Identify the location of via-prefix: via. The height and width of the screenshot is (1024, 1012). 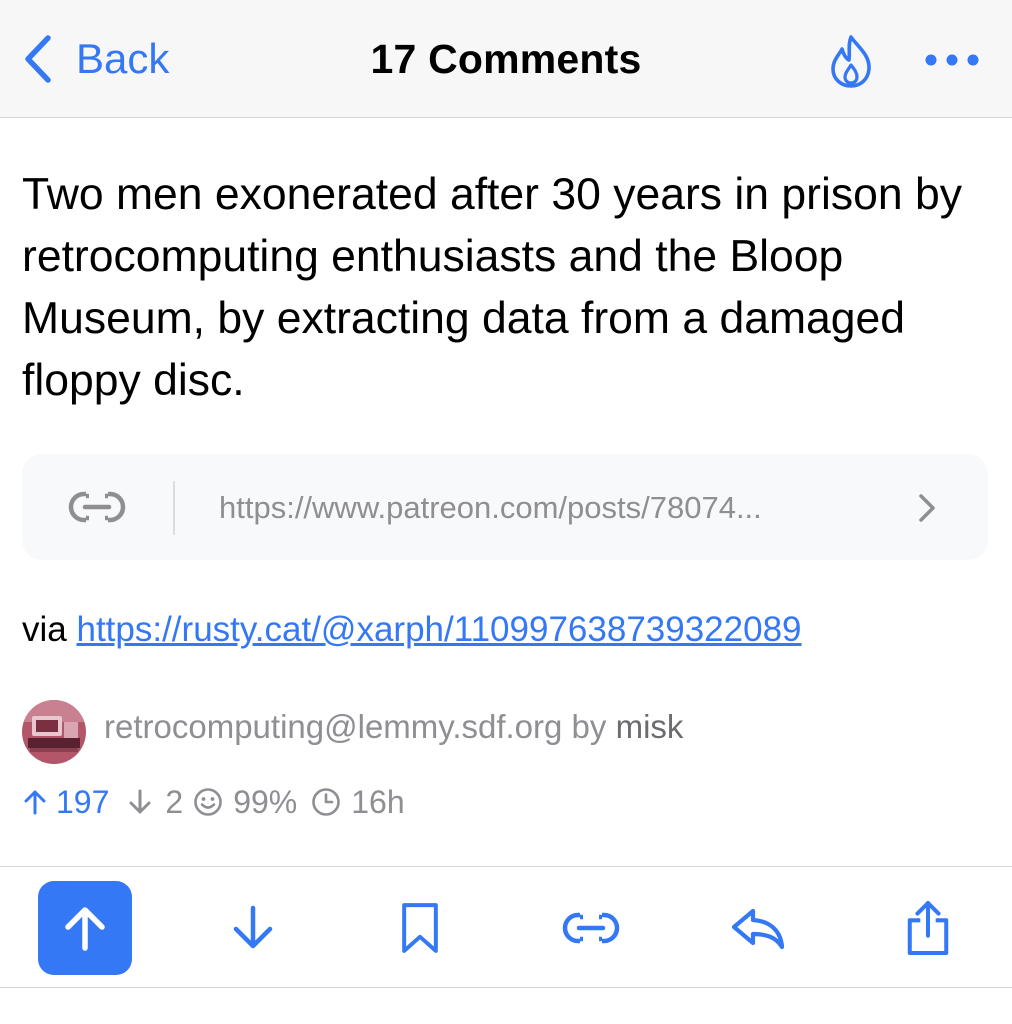
(44, 629).